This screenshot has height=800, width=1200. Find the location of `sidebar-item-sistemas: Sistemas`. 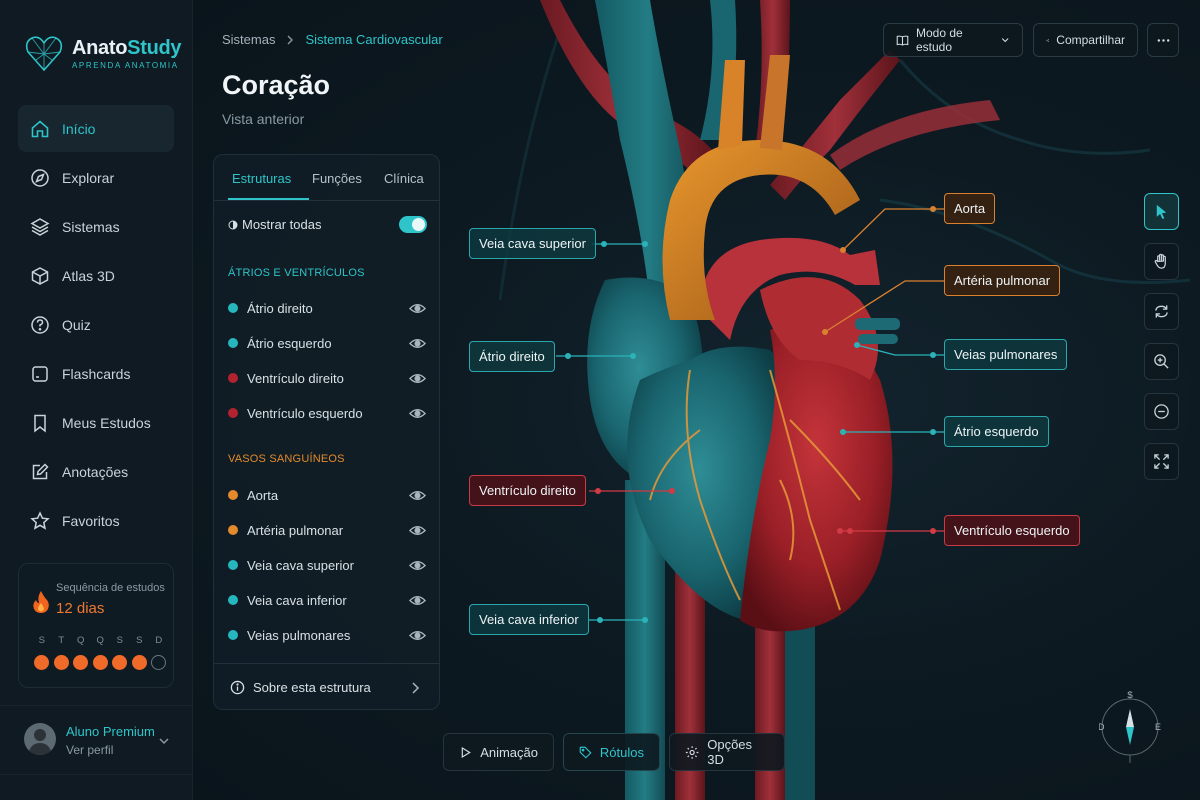

sidebar-item-sistemas: Sistemas is located at coordinates (96, 226).